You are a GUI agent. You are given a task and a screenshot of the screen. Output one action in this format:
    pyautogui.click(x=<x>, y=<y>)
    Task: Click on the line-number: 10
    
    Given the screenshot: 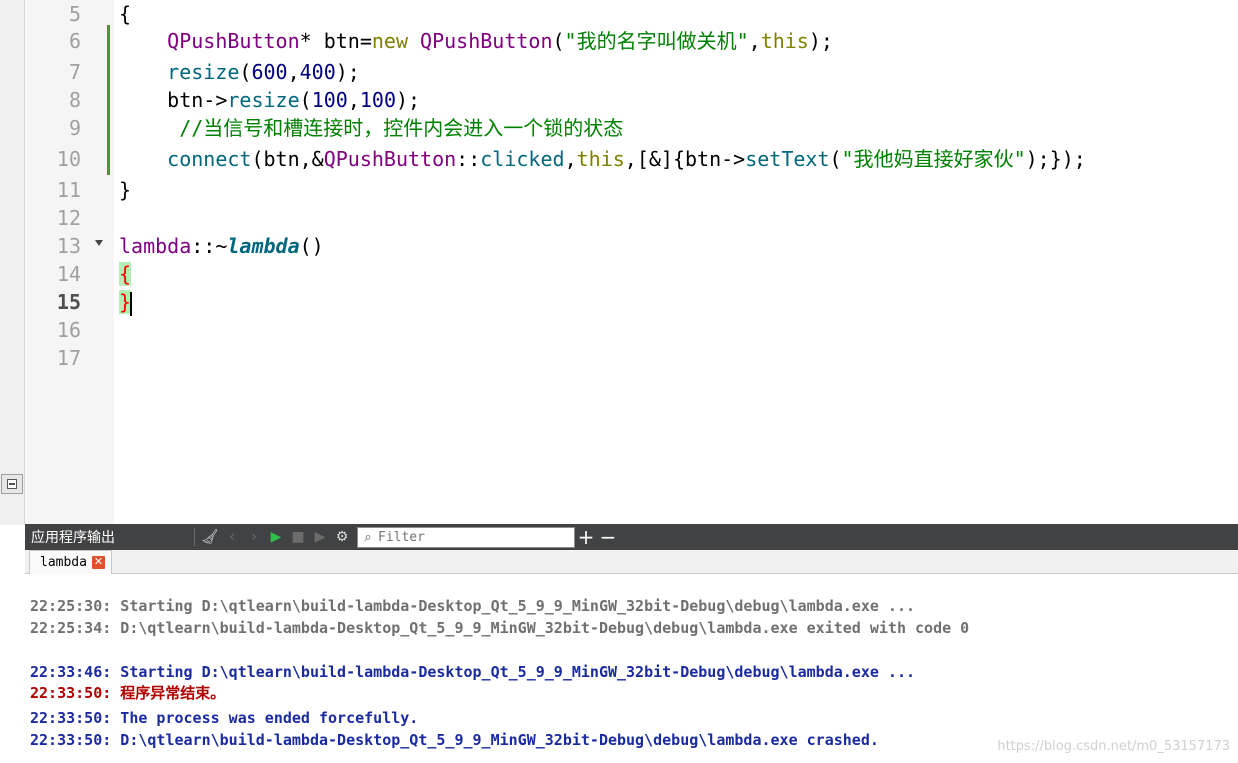 What is the action you would take?
    pyautogui.click(x=68, y=159)
    